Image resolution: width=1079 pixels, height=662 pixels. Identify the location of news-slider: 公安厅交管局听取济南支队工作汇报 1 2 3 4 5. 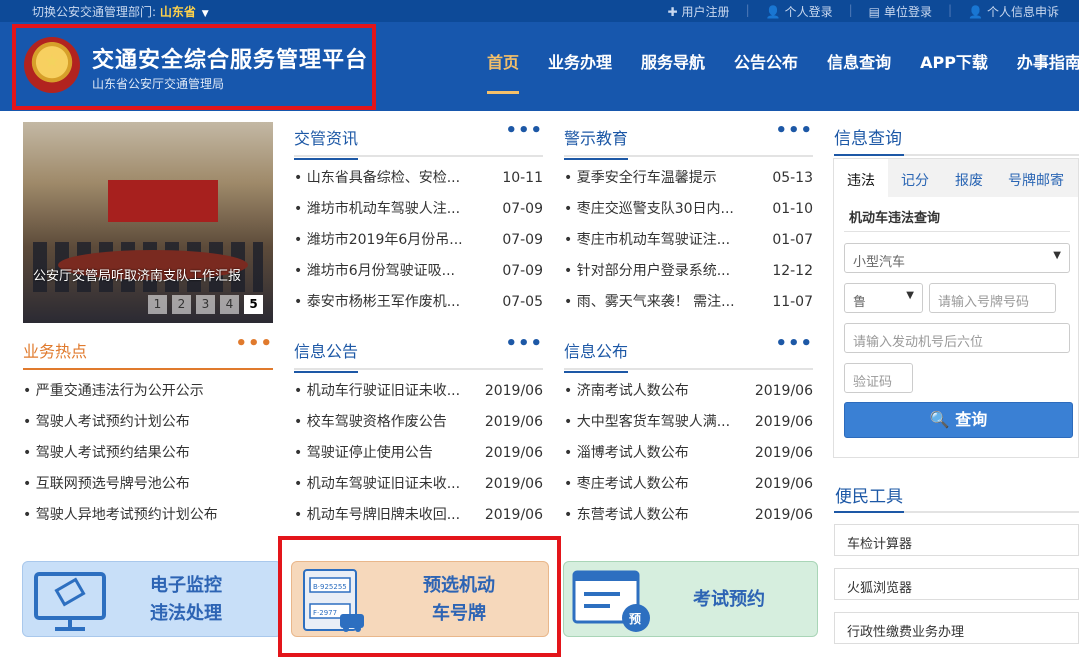
(148, 222).